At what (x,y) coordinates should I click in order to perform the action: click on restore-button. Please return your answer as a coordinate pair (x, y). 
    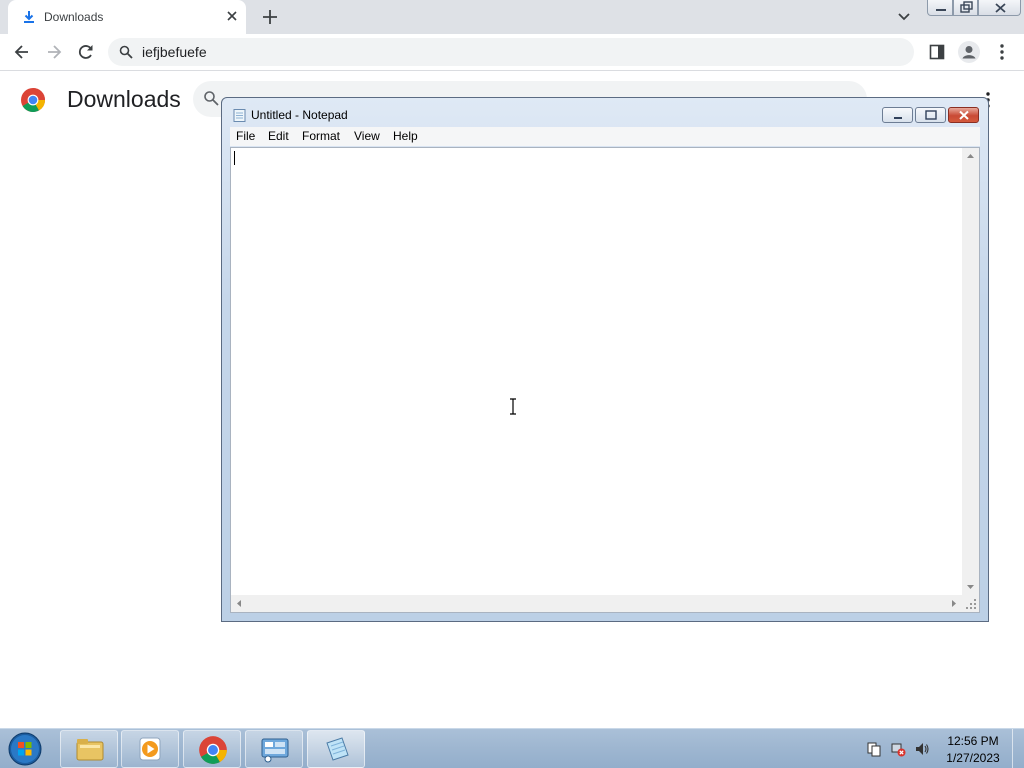
    Looking at the image, I should click on (965, 8).